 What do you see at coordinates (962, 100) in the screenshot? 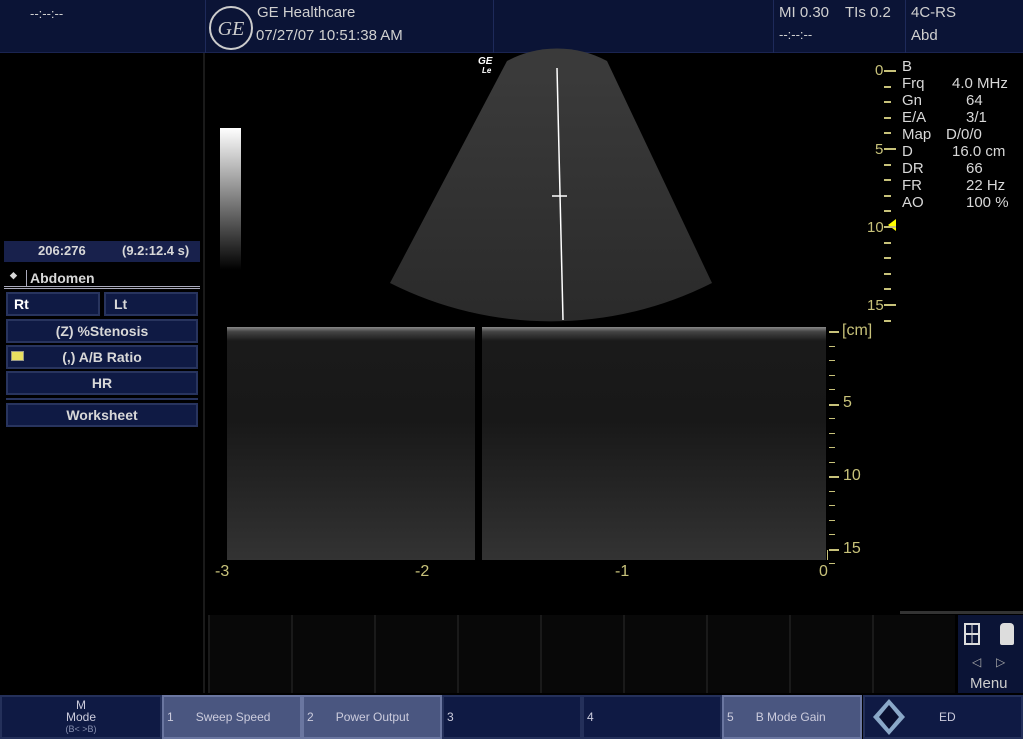
I see `param-row: Gn 64` at bounding box center [962, 100].